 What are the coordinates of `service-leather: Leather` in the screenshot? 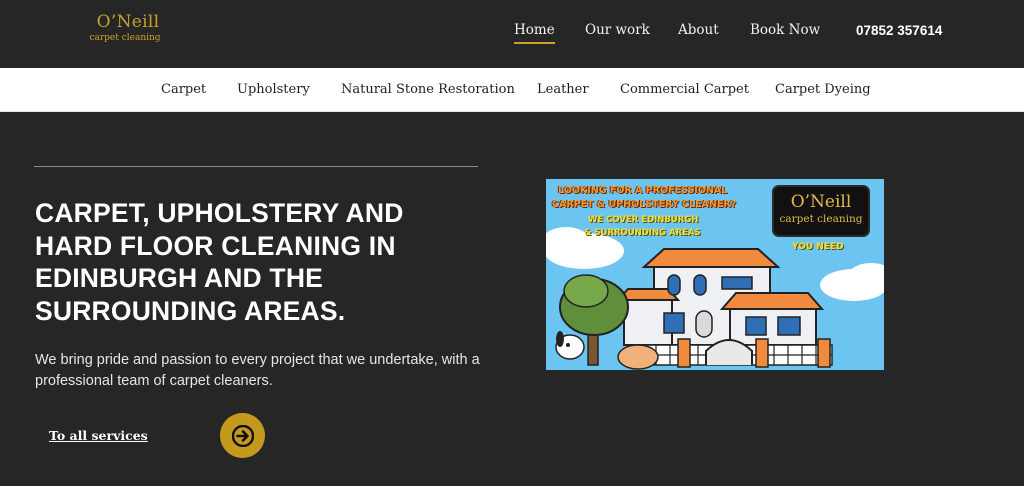 It's located at (563, 89).